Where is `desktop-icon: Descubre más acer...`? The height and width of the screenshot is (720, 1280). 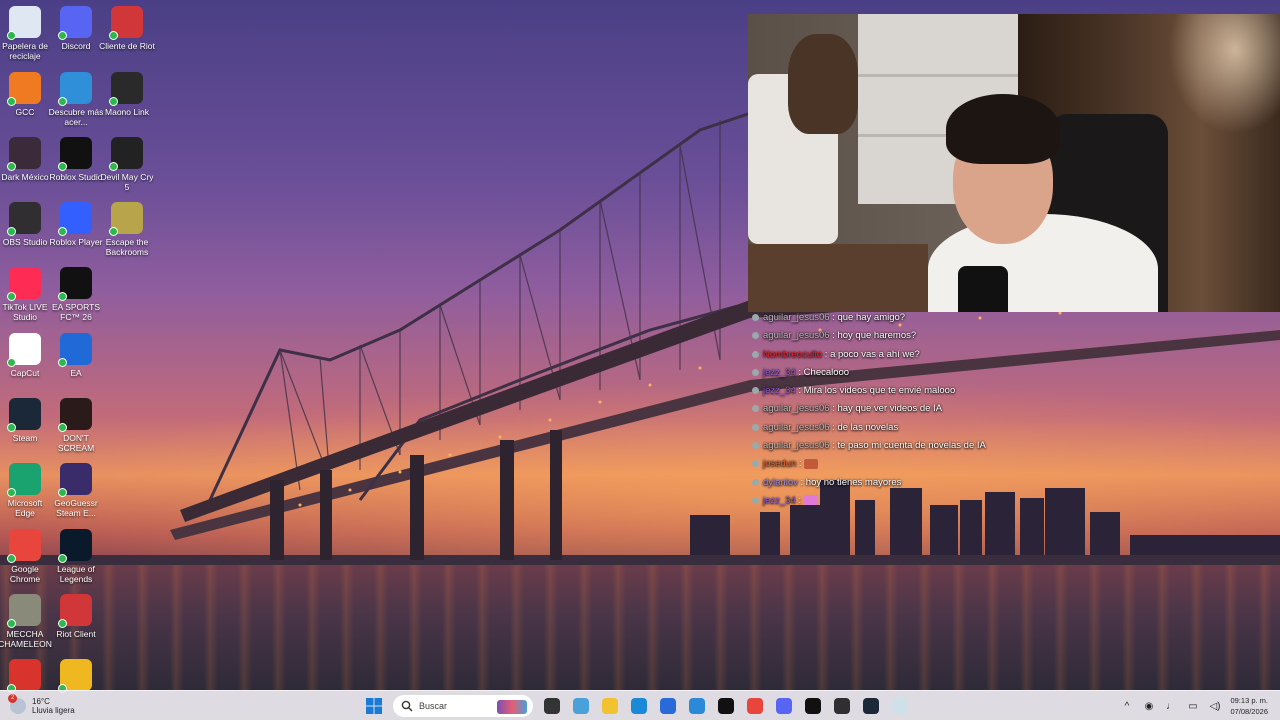 desktop-icon: Descubre más acer... is located at coordinates (76, 98).